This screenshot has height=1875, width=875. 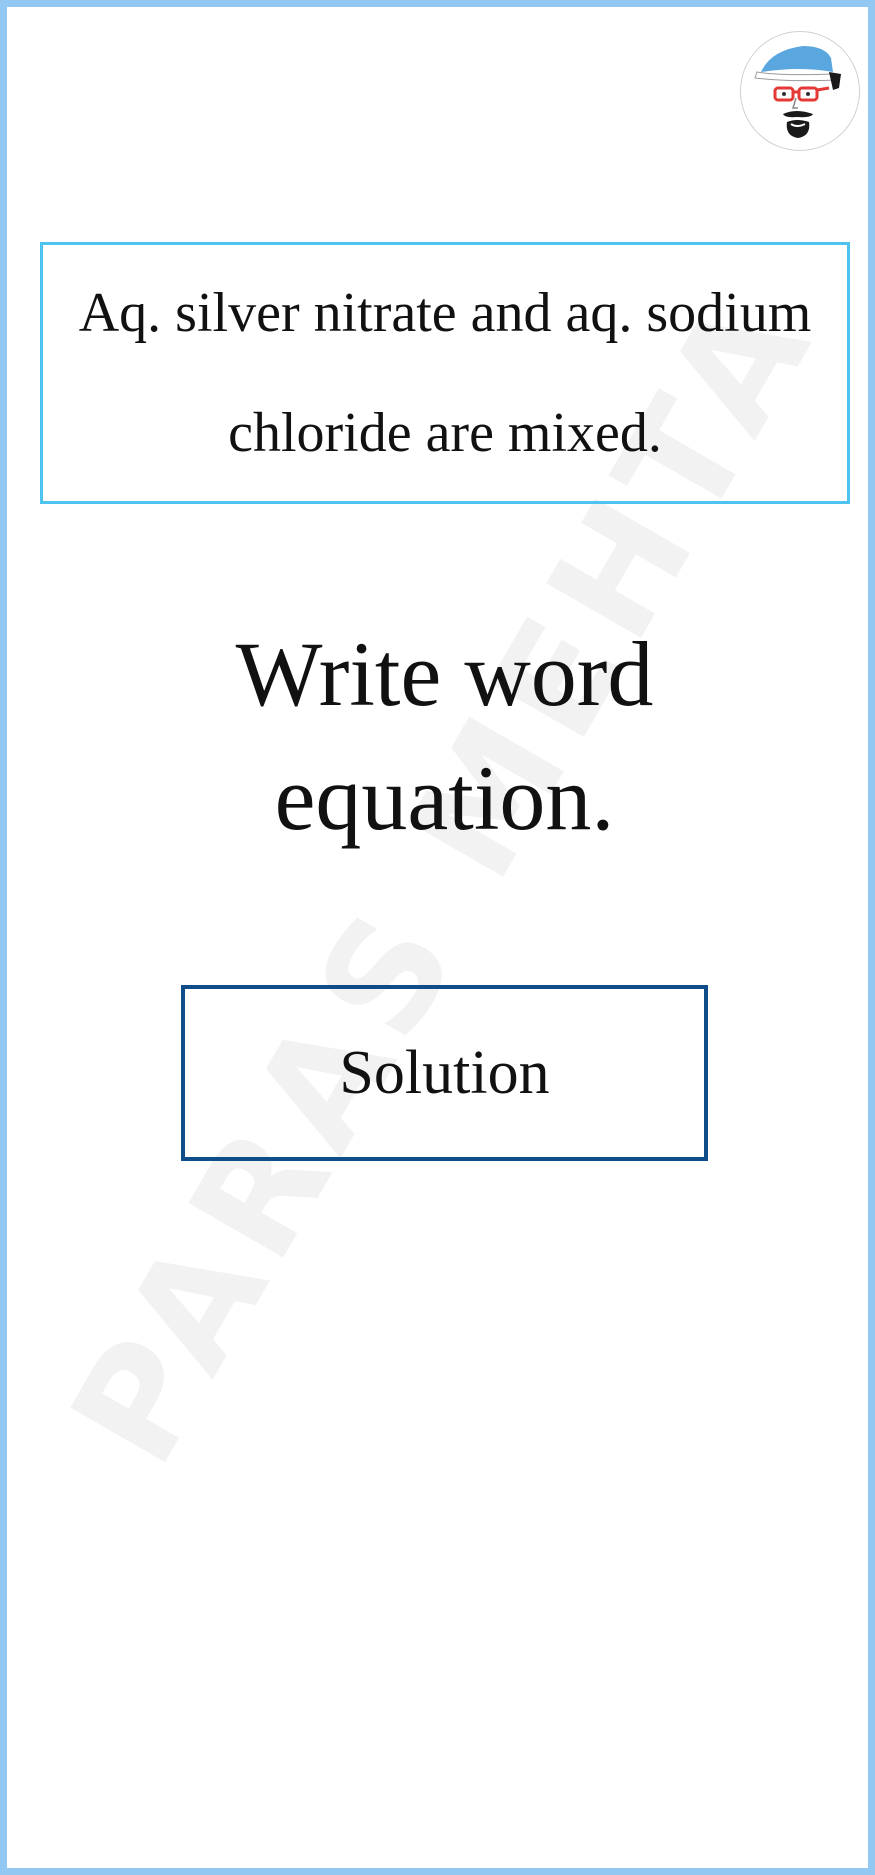 I want to click on solution-button-label: Solution, so click(x=444, y=1072).